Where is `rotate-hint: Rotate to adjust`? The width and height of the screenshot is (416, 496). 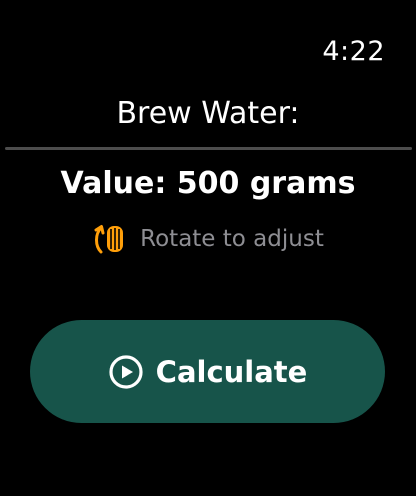 rotate-hint: Rotate to adjust is located at coordinates (208, 239).